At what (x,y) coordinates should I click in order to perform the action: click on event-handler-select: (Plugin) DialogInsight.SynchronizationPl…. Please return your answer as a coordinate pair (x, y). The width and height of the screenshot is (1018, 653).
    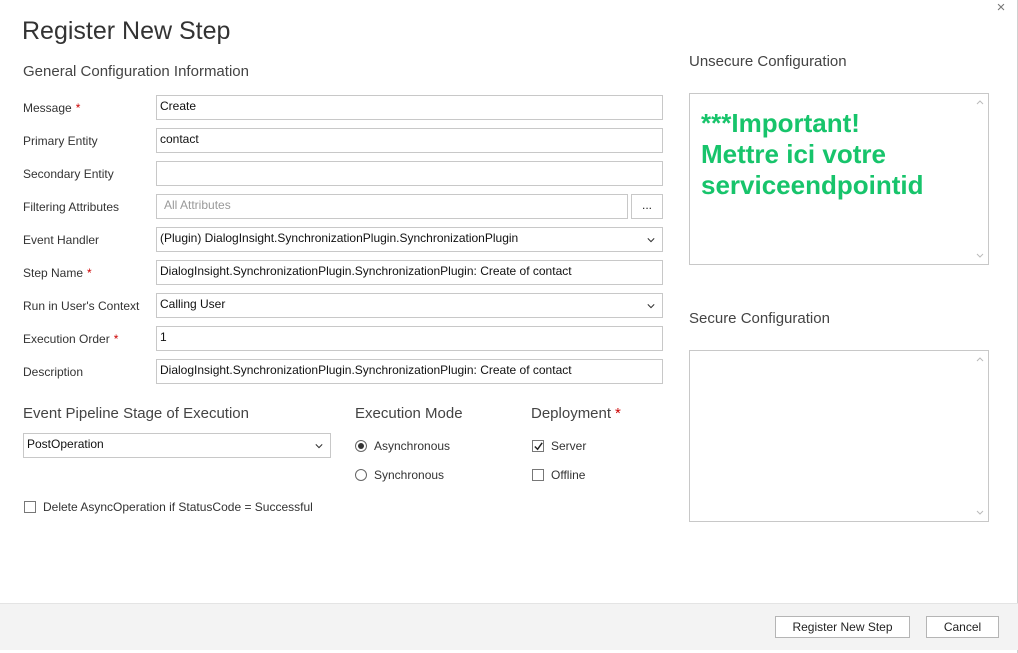
    Looking at the image, I should click on (409, 239).